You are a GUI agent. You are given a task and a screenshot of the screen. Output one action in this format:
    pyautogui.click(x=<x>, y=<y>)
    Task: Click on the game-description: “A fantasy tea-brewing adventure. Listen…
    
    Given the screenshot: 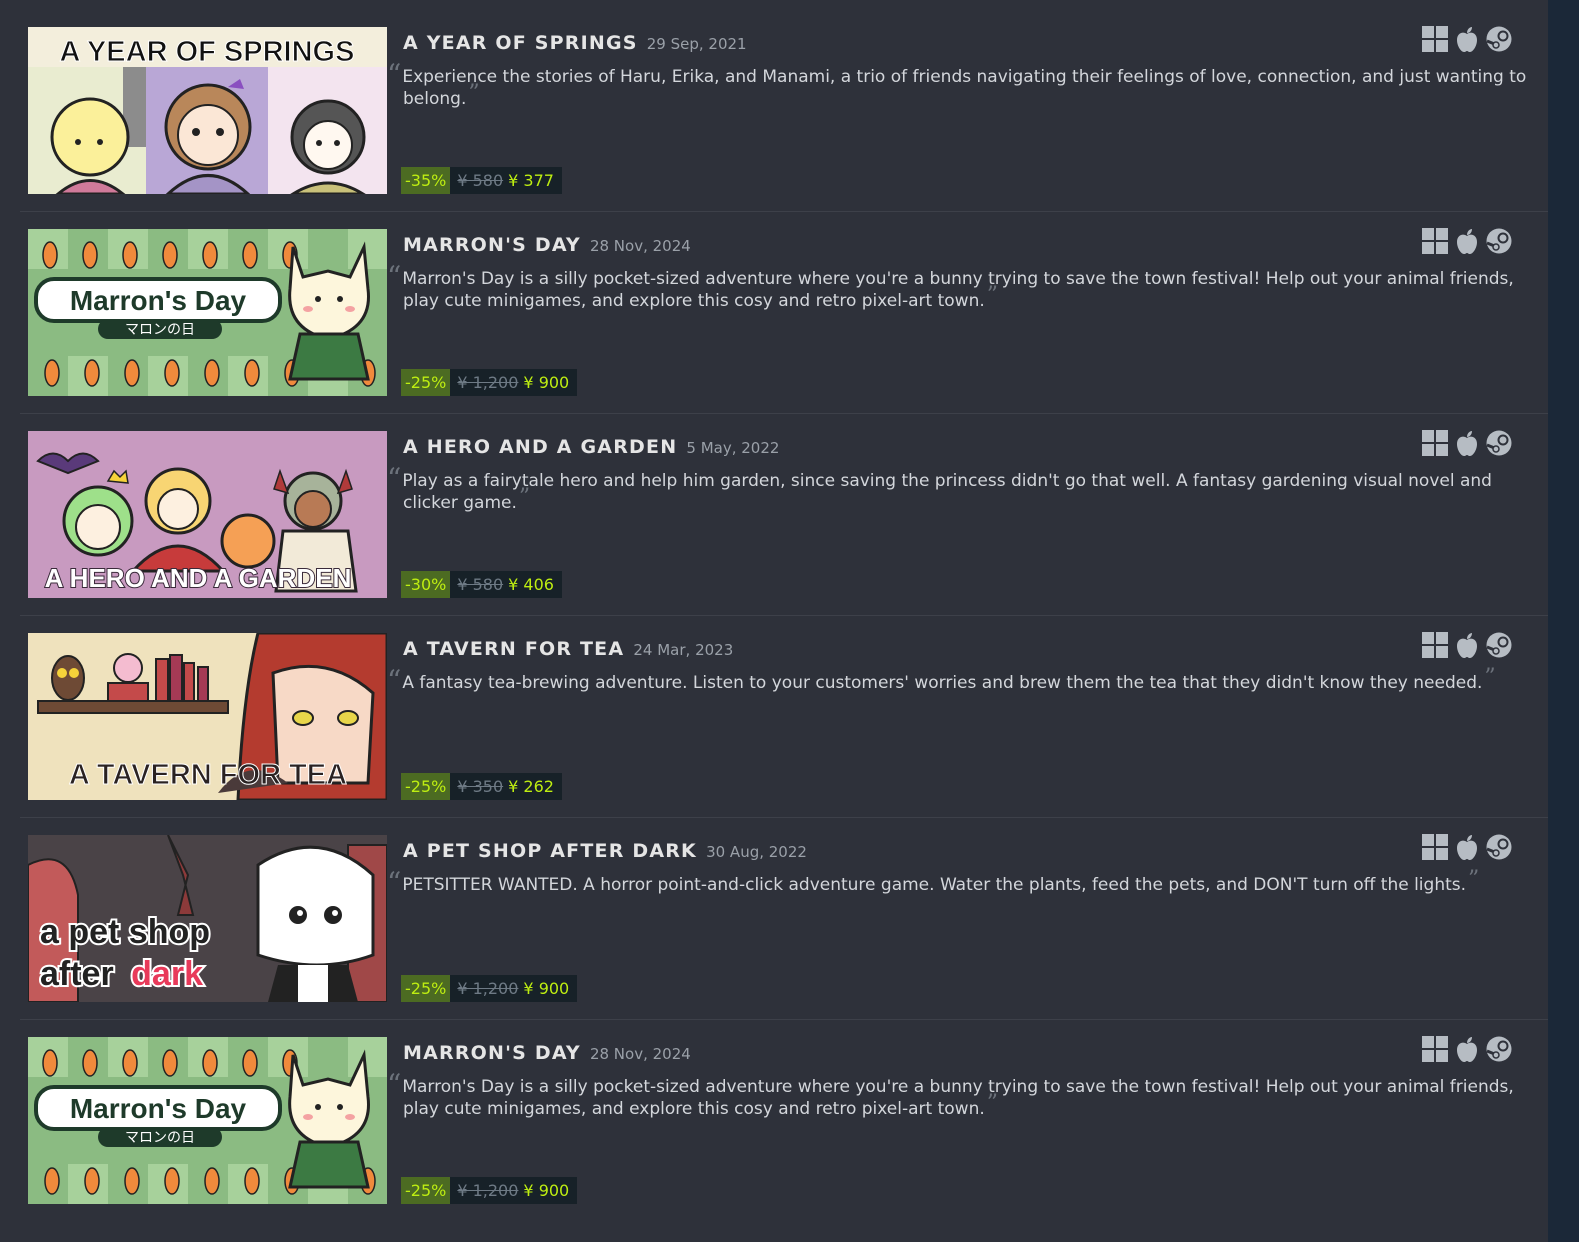 What is the action you would take?
    pyautogui.click(x=960, y=681)
    